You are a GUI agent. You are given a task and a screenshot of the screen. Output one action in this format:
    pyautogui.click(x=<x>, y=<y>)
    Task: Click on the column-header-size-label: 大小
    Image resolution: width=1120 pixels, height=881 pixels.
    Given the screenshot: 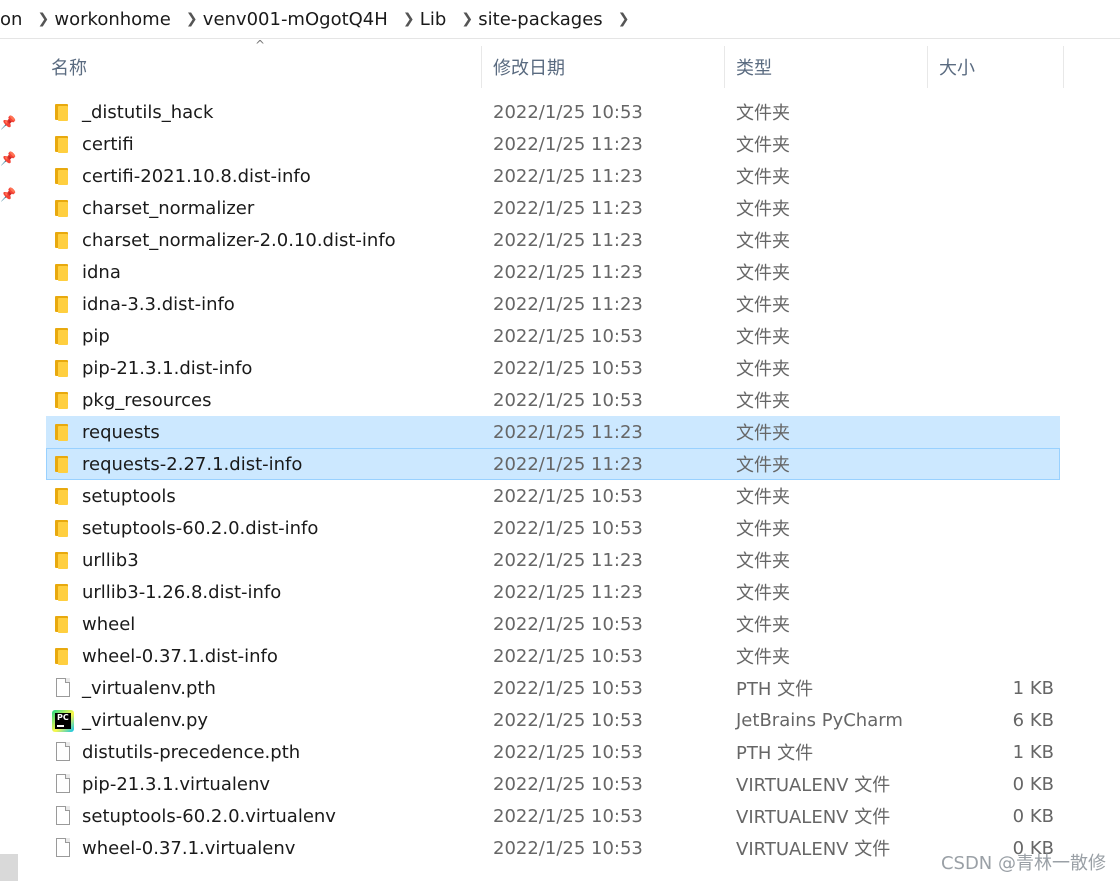 What is the action you would take?
    pyautogui.click(x=957, y=68)
    